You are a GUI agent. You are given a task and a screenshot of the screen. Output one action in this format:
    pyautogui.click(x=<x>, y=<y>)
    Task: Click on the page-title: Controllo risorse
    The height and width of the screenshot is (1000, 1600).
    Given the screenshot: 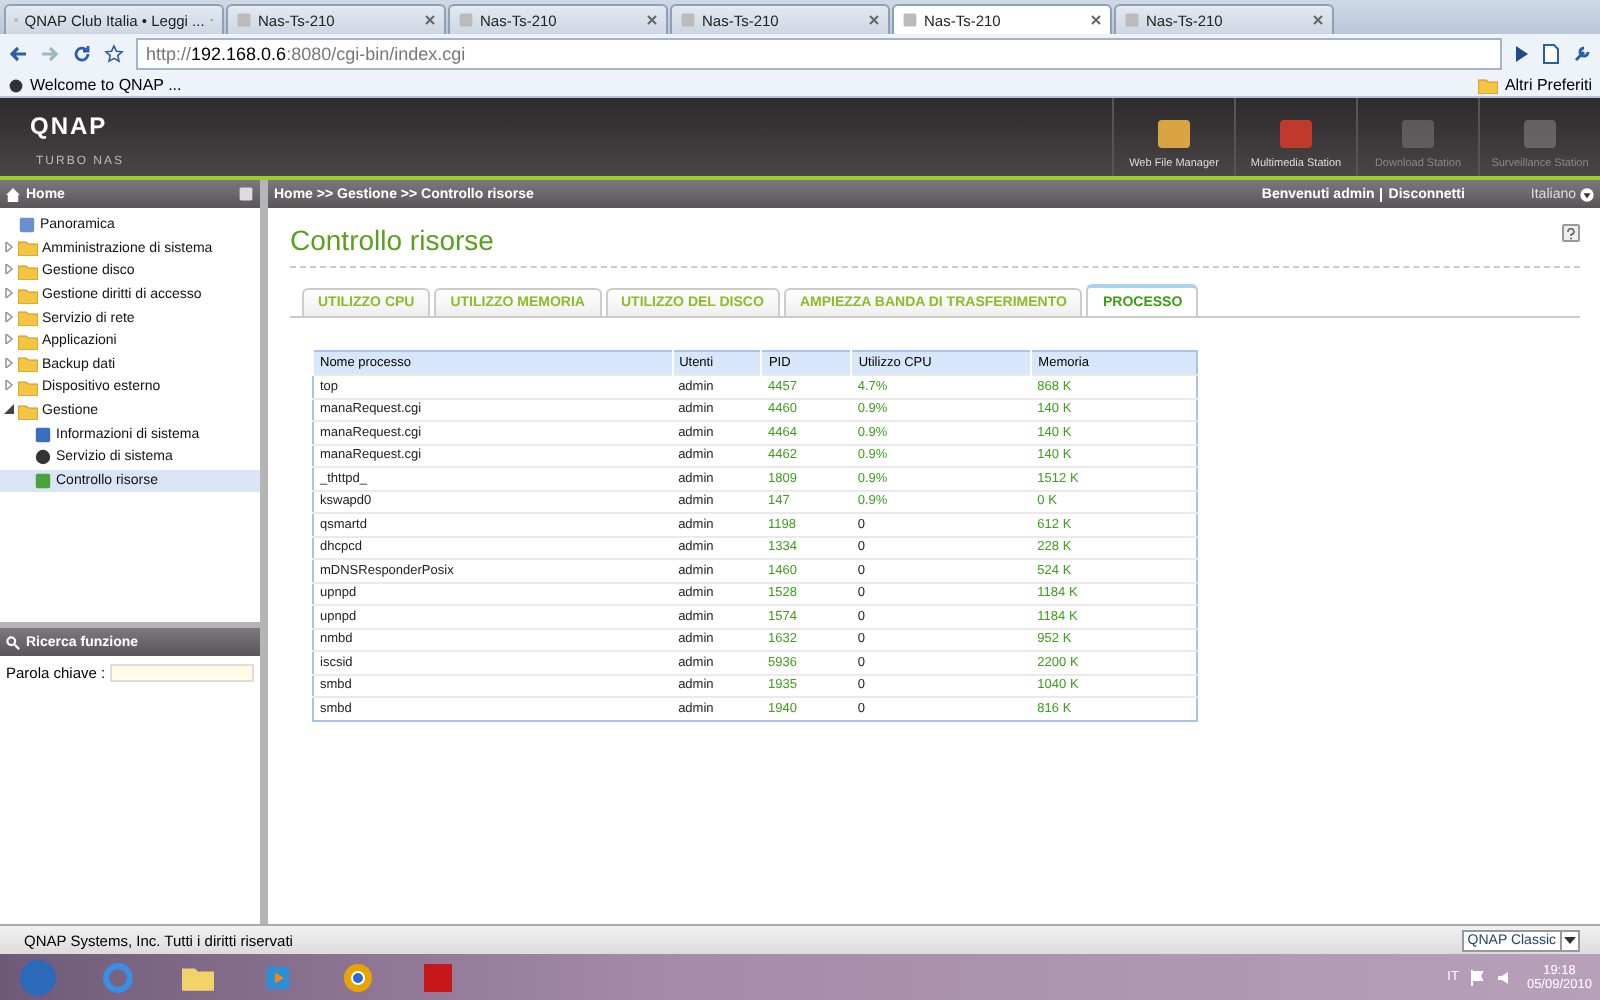 What is the action you would take?
    pyautogui.click(x=392, y=240)
    